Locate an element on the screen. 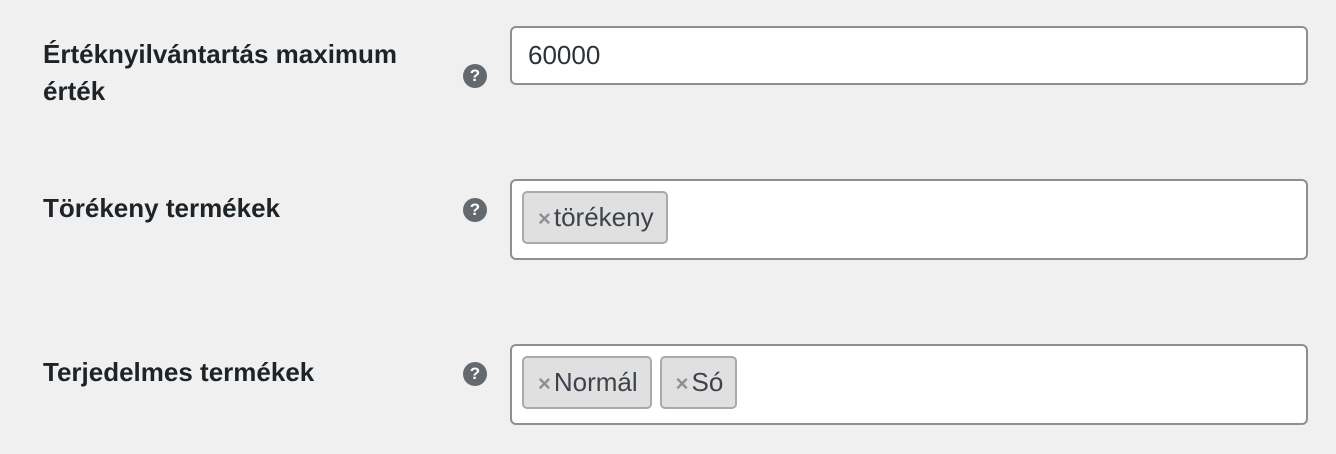  fragile-products-label: Törékeny termékek is located at coordinates (162, 208).